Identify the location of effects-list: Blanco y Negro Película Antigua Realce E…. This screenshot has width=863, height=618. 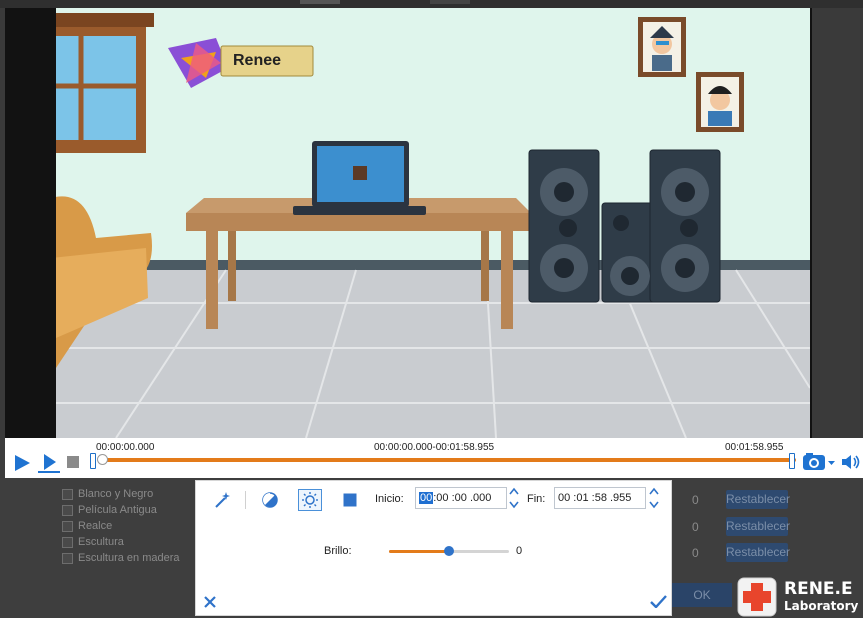
(125, 527).